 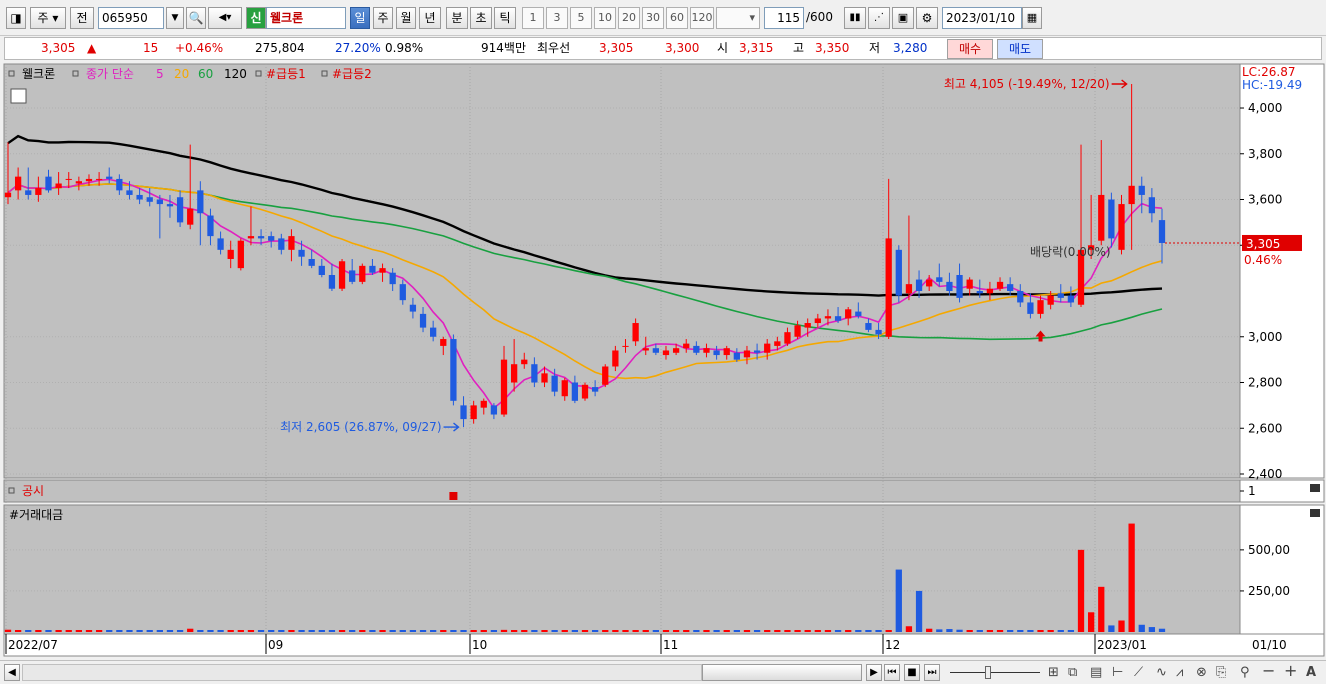 What do you see at coordinates (581, 18) in the screenshot?
I see `minute-5: 5` at bounding box center [581, 18].